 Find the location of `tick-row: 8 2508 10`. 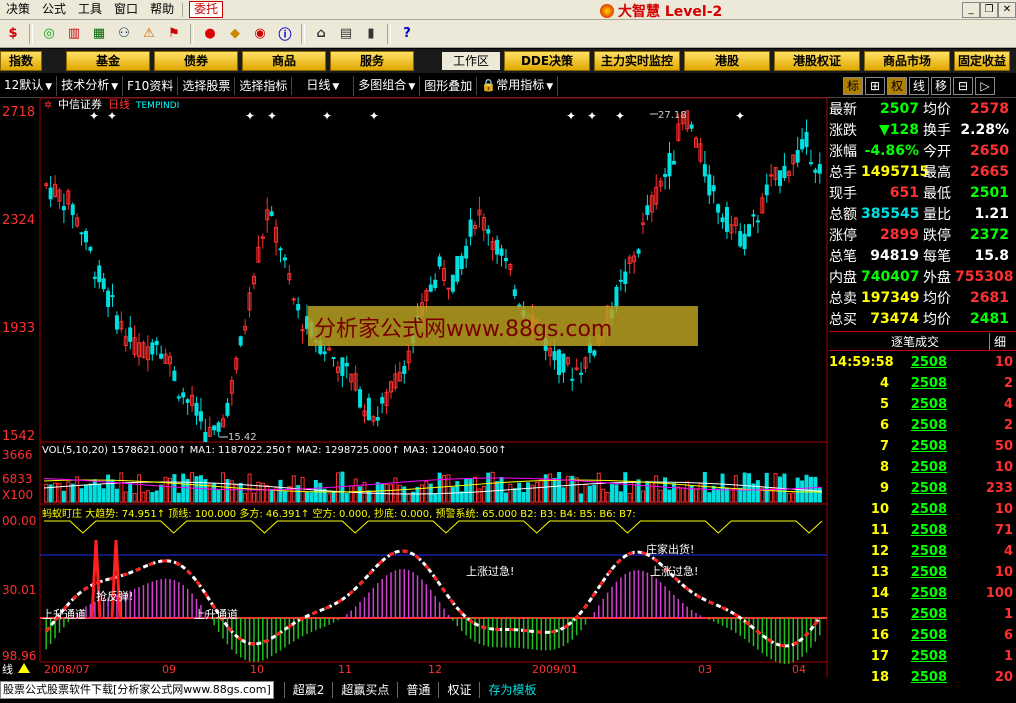

tick-row: 8 2508 10 is located at coordinates (922, 467).